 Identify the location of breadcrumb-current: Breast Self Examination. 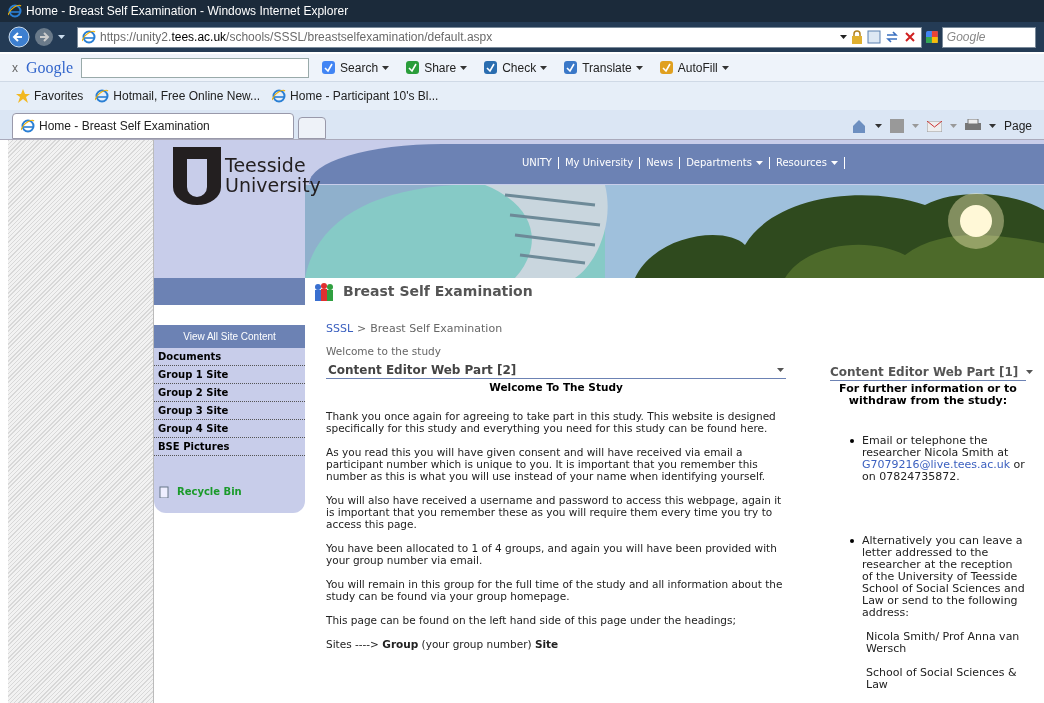
(436, 329).